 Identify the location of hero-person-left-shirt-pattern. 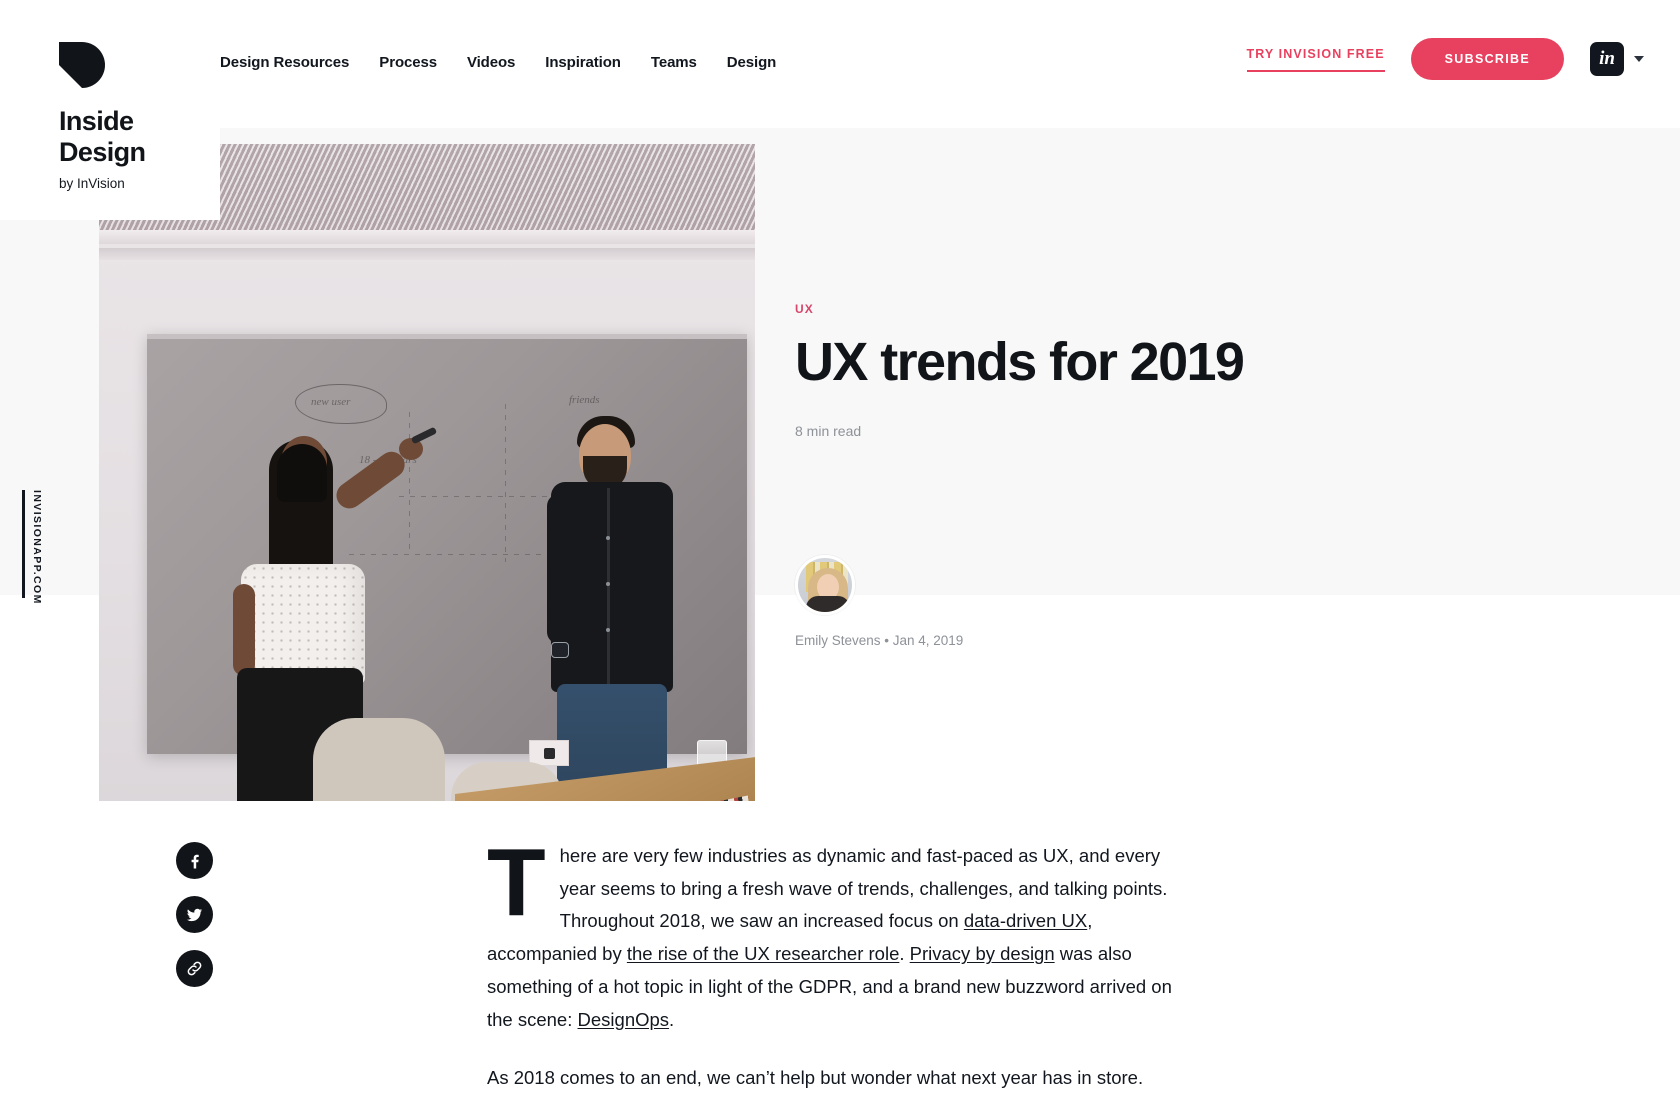
(303, 624).